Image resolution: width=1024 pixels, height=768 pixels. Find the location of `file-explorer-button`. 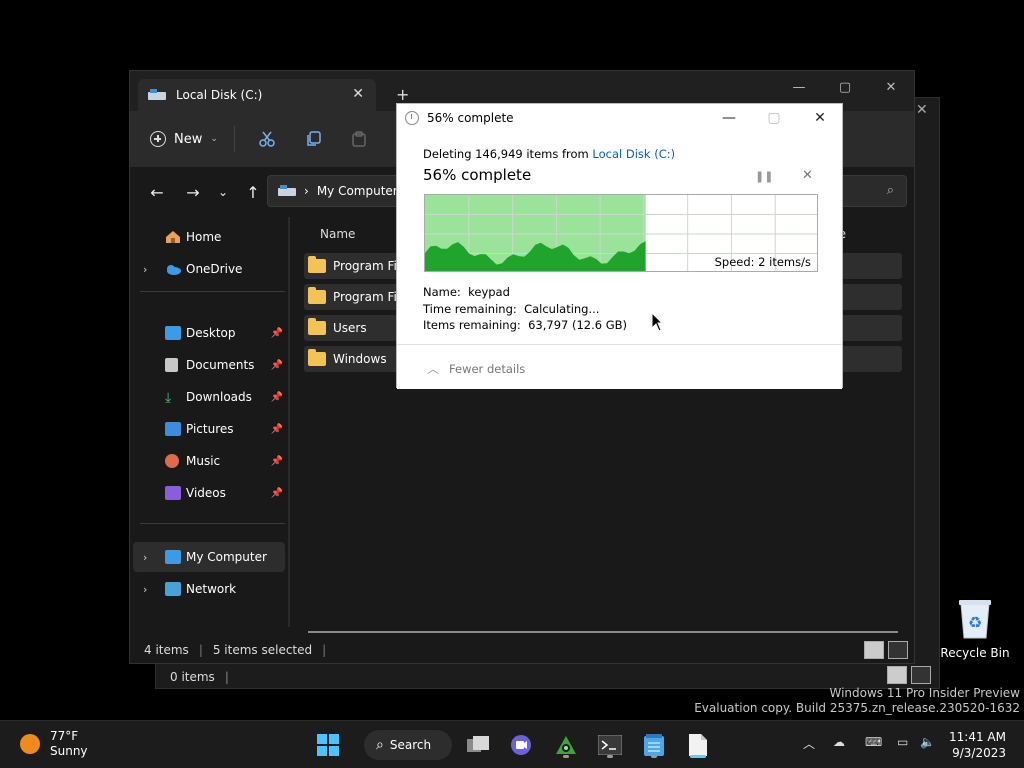

file-explorer-button is located at coordinates (698, 745).